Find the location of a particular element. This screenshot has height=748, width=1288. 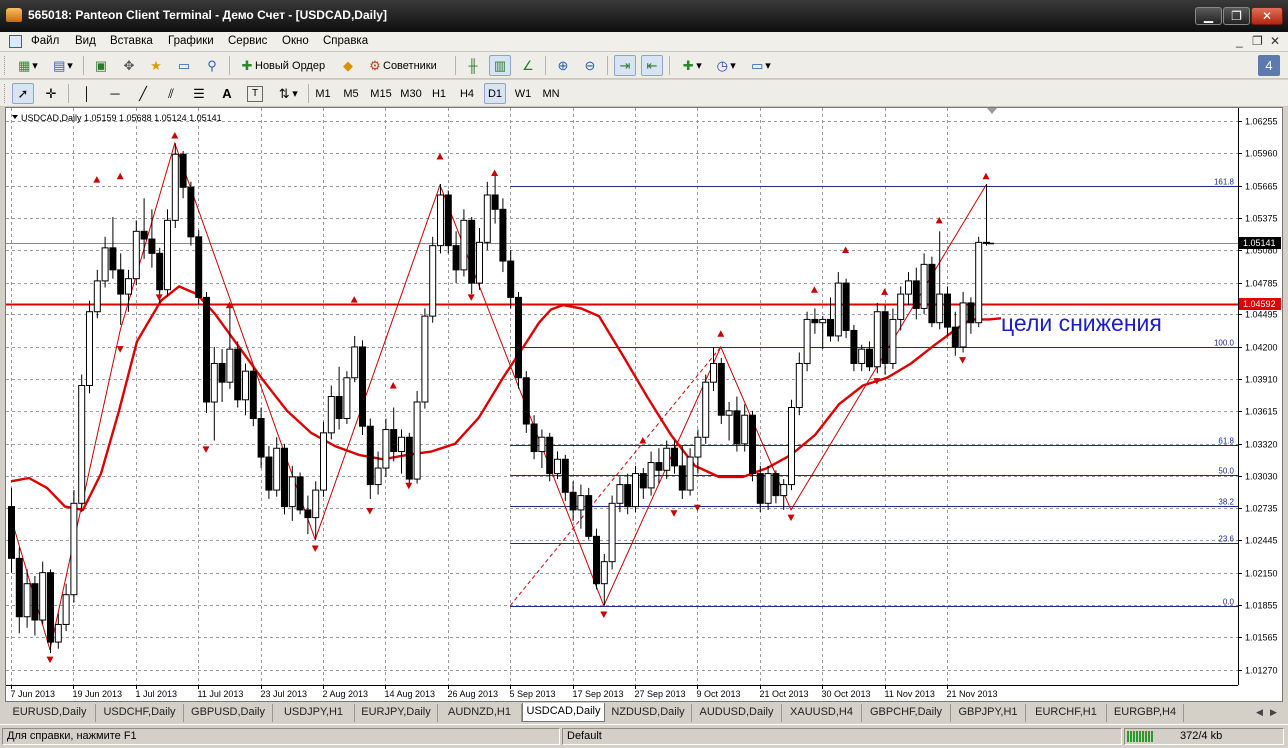

terminal-button: ▭ is located at coordinates (184, 65).